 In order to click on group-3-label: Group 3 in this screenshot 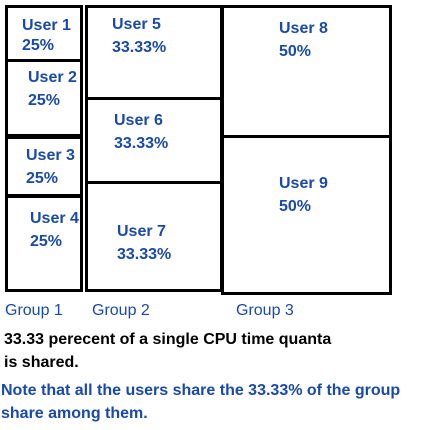, I will do `click(265, 310)`.